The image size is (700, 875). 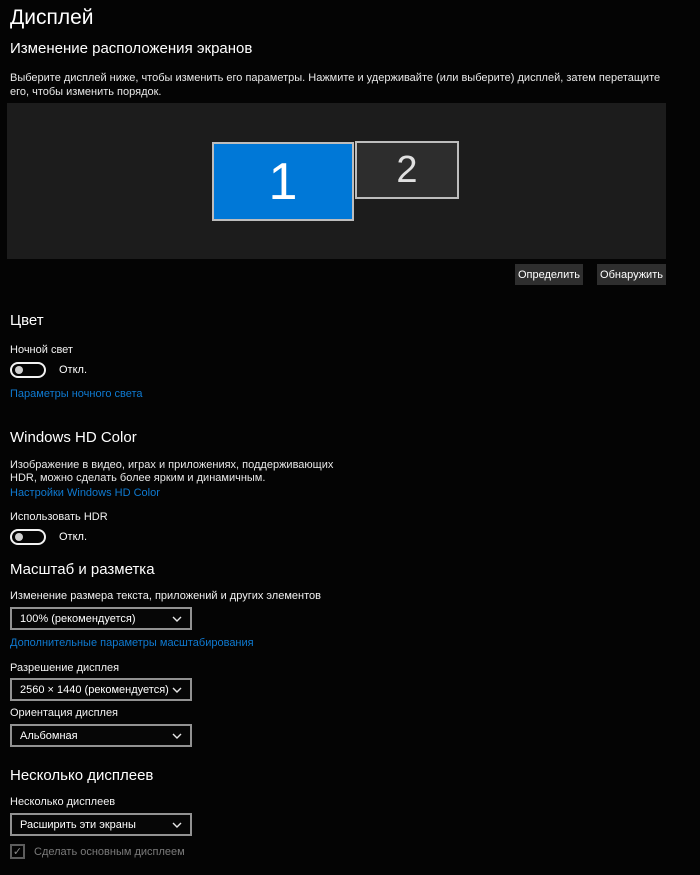 I want to click on scale-layout-heading: Масштаб и разметка, so click(x=82, y=569).